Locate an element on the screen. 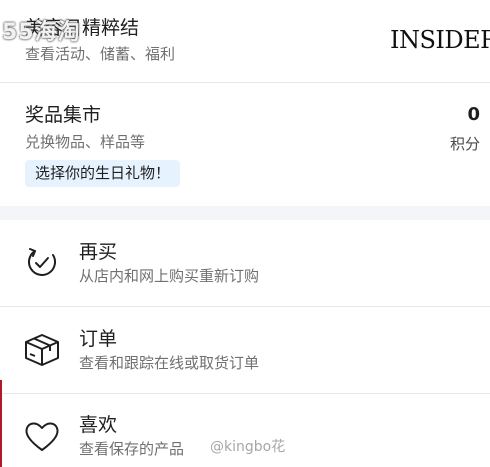  rewards-bazaar-title: 奖品集市 is located at coordinates (63, 115).